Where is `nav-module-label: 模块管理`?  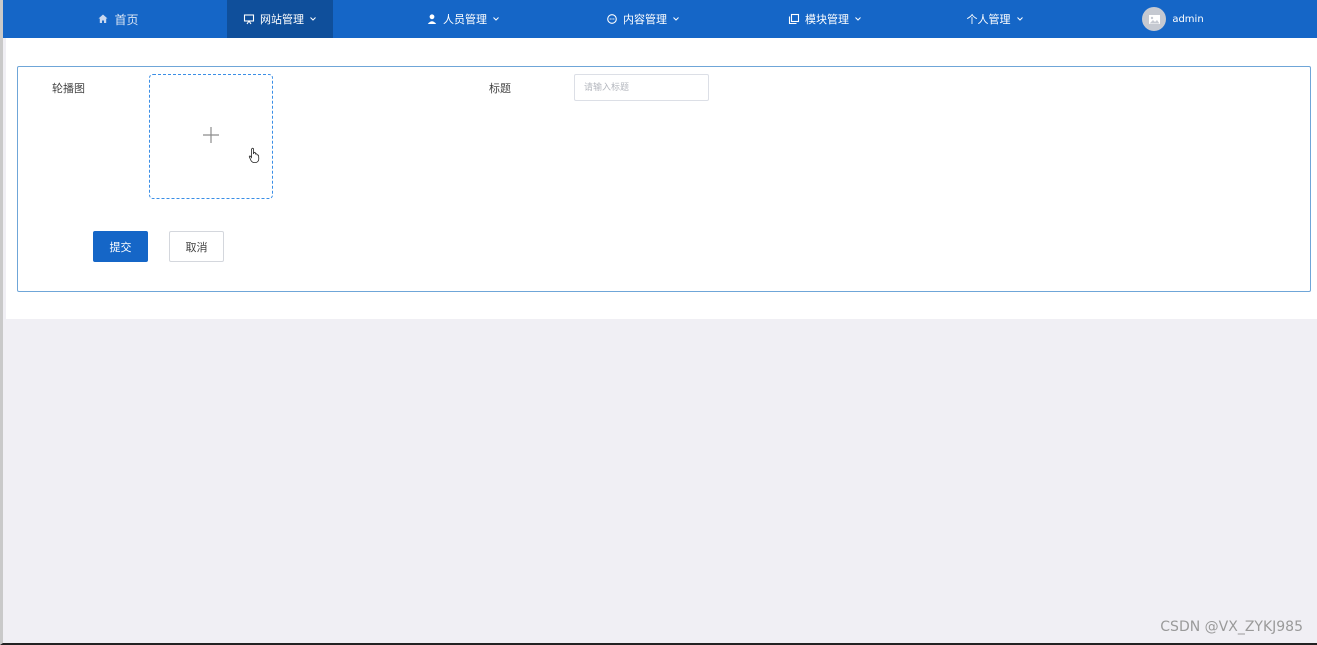
nav-module-label: 模块管理 is located at coordinates (827, 19).